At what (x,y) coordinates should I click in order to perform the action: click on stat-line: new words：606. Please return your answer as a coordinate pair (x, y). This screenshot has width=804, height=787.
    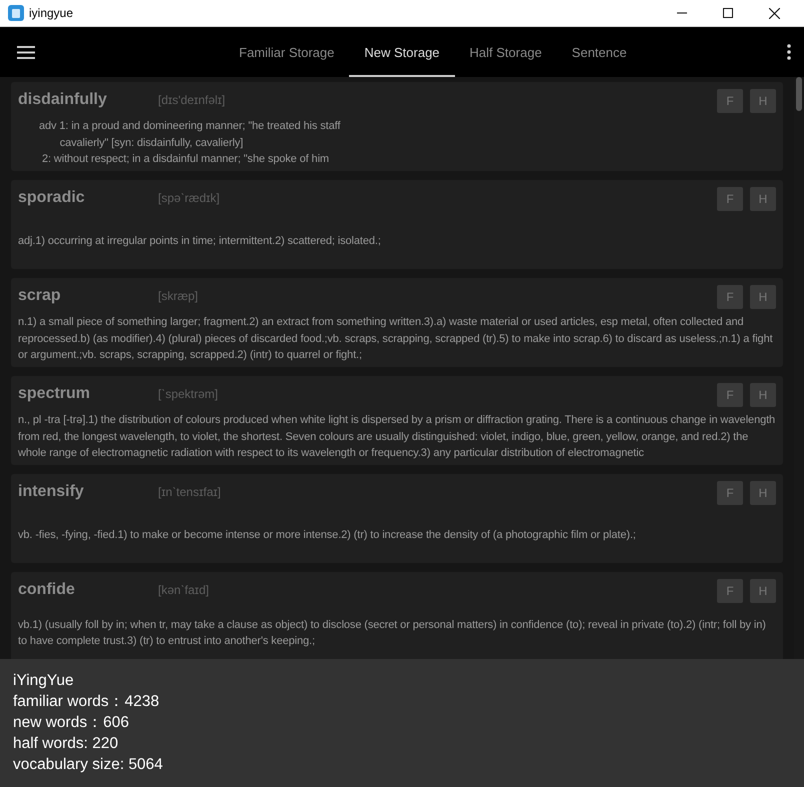
    Looking at the image, I should click on (71, 723).